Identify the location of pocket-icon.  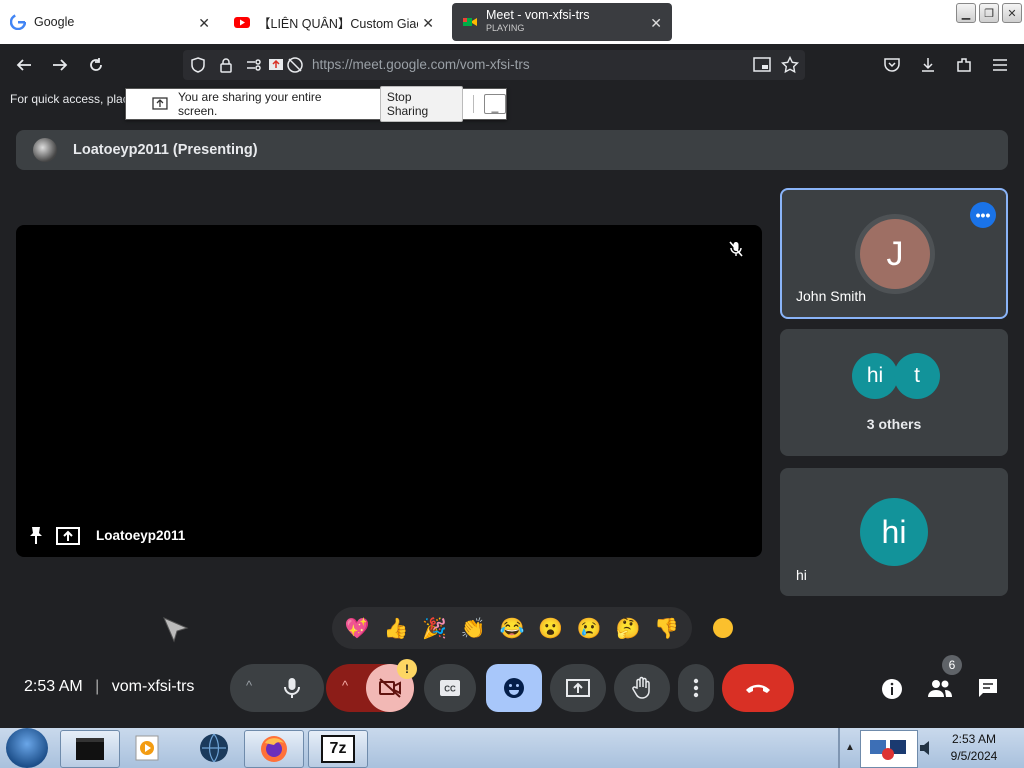
(892, 65).